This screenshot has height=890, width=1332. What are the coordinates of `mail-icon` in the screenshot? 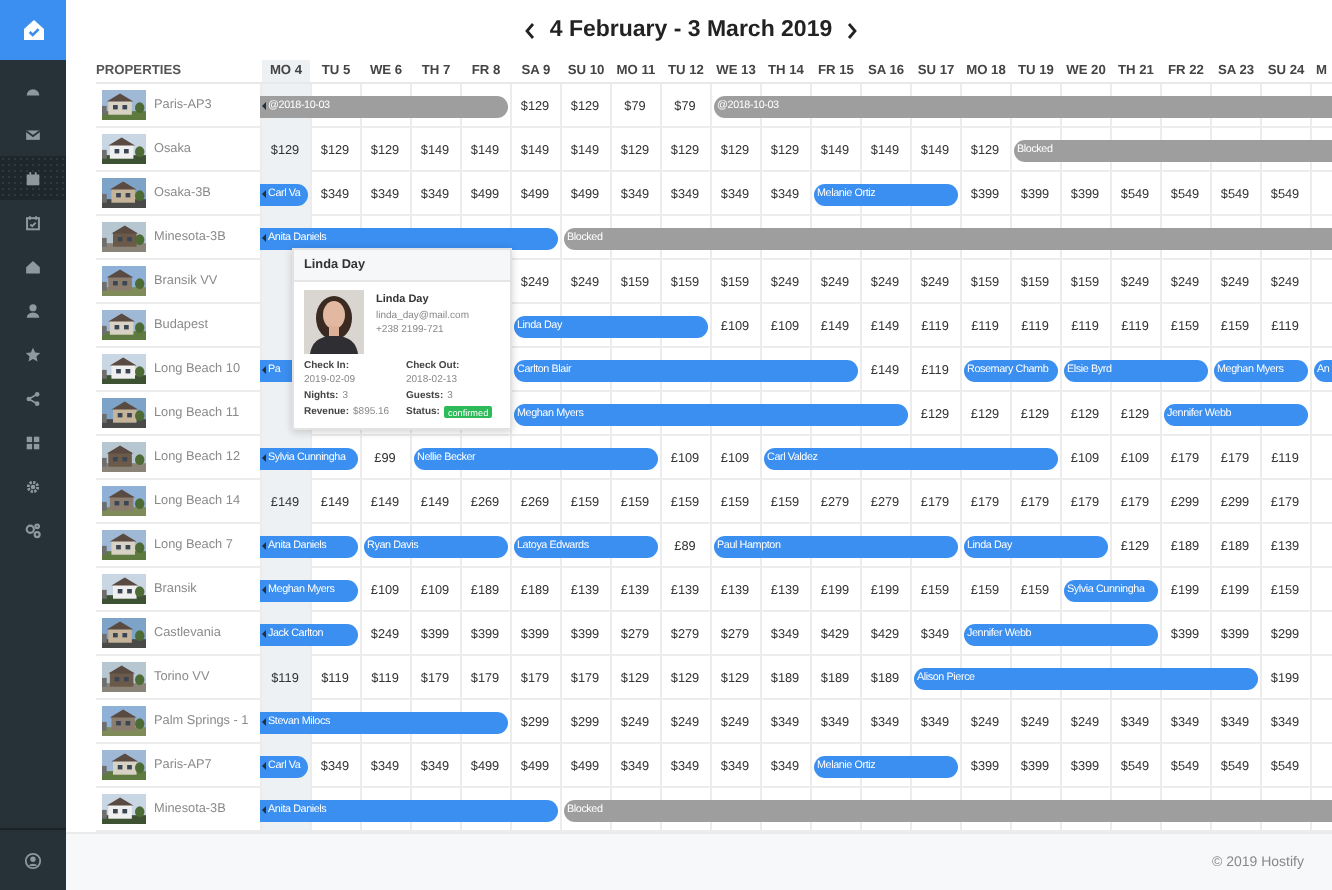 It's located at (33, 134).